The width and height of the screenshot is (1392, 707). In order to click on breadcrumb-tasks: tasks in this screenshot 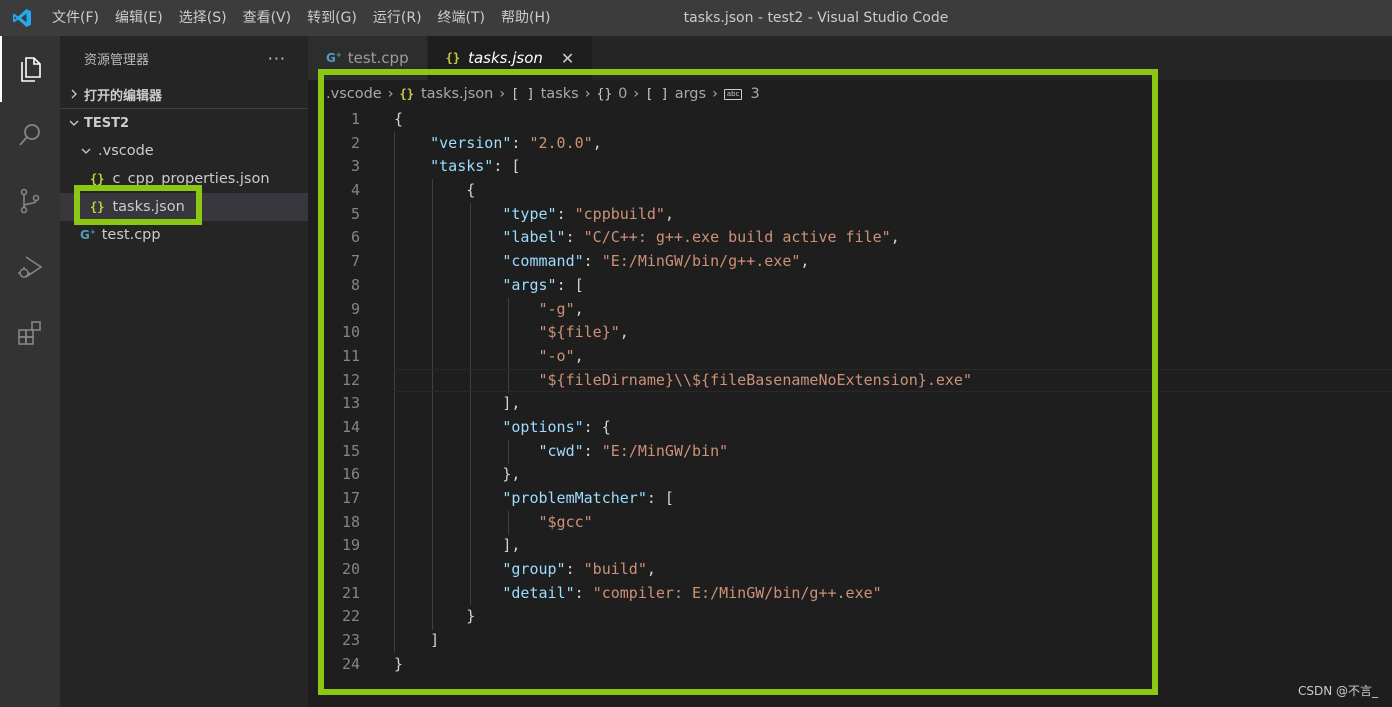, I will do `click(560, 94)`.